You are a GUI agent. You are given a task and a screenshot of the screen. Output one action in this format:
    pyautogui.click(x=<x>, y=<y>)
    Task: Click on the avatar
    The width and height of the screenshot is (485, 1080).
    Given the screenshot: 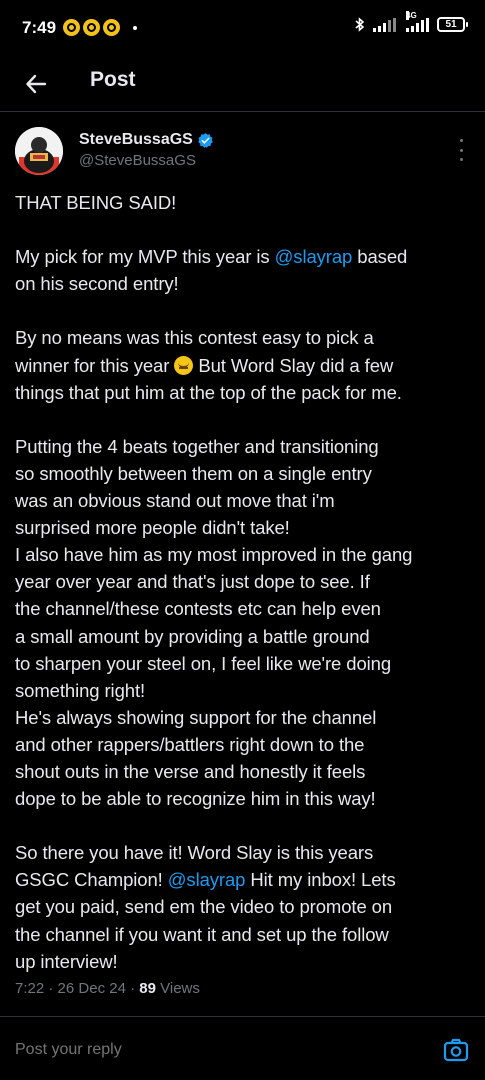 What is the action you would take?
    pyautogui.click(x=39, y=151)
    